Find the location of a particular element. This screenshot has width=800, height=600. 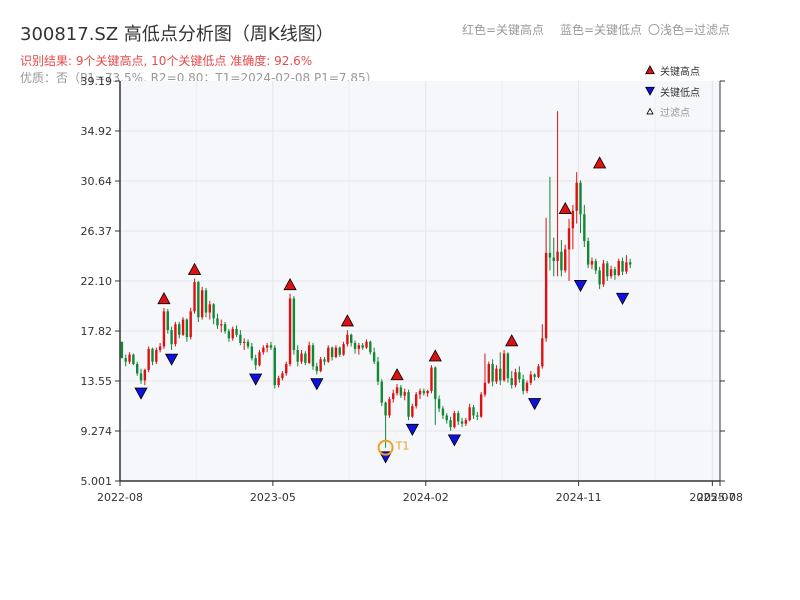

y-tick-label: 5.001 is located at coordinates (97, 481).